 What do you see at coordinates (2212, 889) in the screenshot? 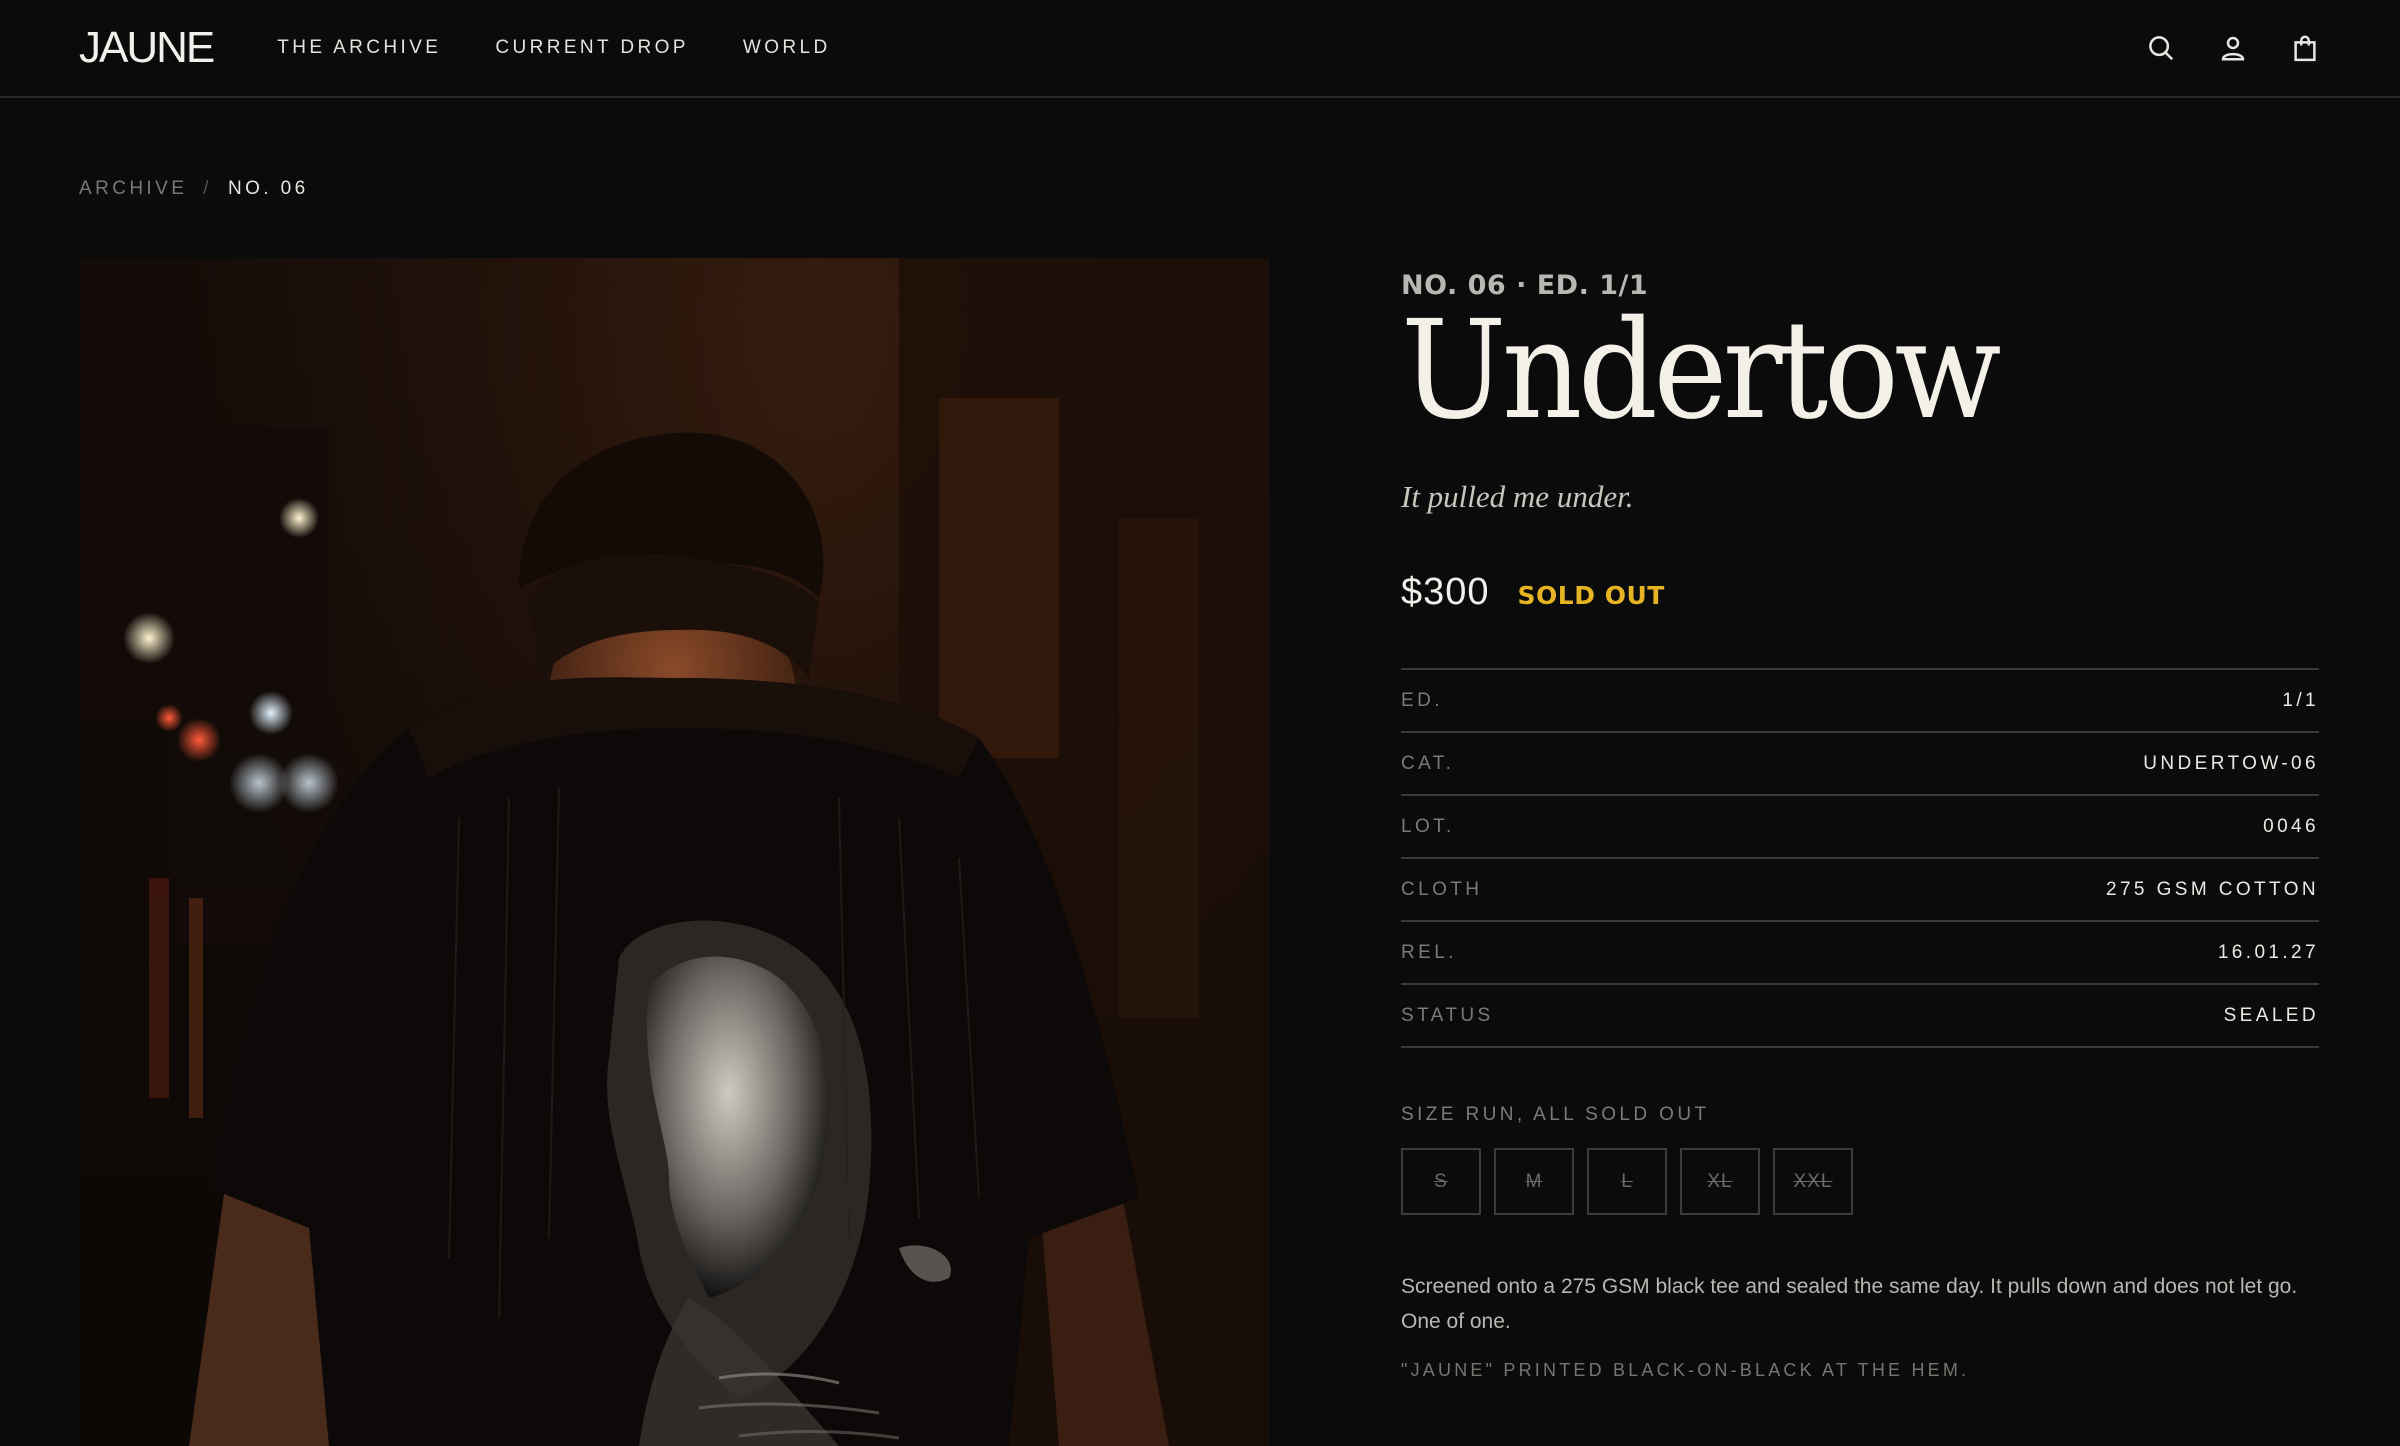
I see `spec-value: 275 GSM COTTON` at bounding box center [2212, 889].